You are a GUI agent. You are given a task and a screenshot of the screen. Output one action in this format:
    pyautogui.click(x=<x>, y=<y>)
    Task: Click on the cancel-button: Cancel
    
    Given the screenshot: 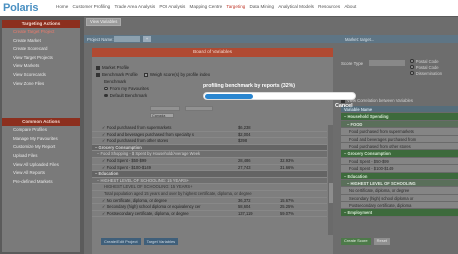 What is the action you would take?
    pyautogui.click(x=344, y=106)
    